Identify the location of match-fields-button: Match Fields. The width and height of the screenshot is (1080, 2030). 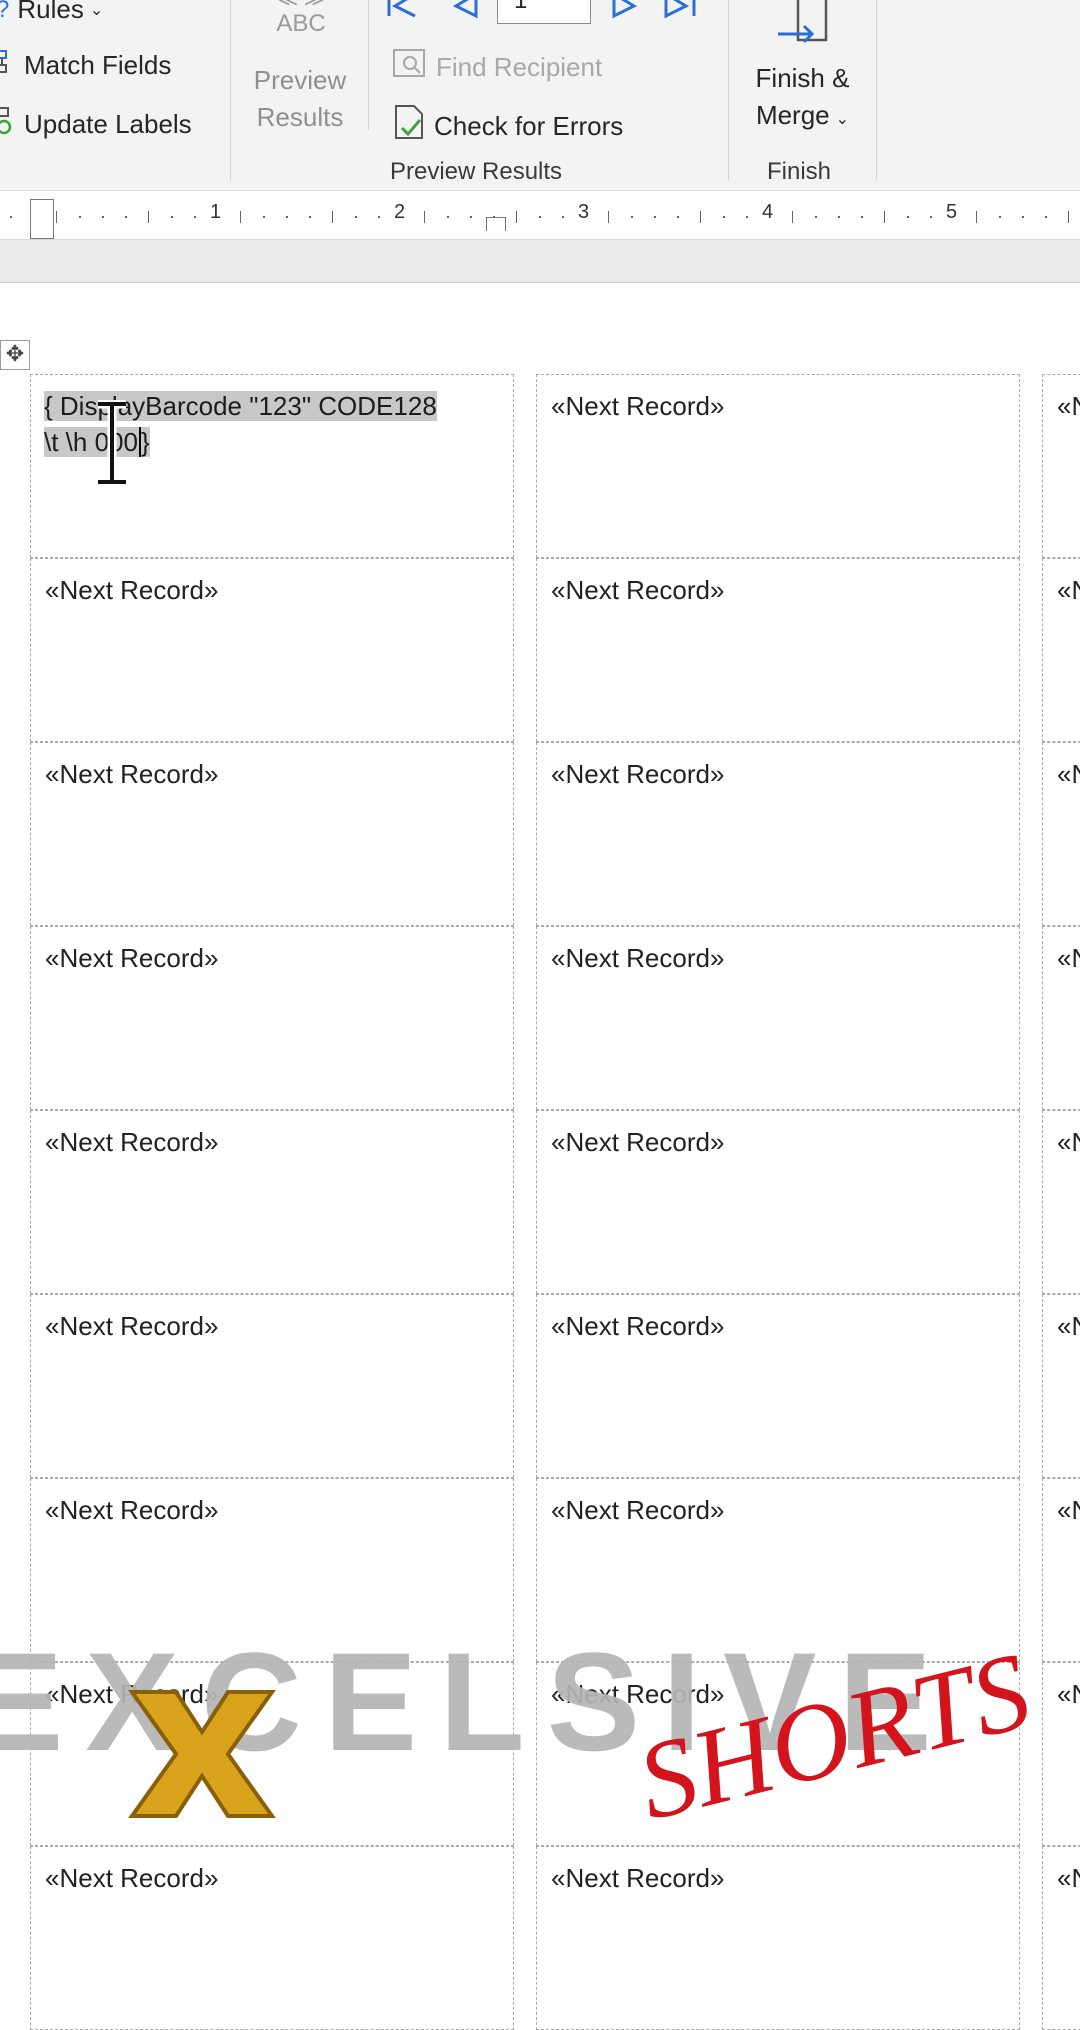
(85, 65).